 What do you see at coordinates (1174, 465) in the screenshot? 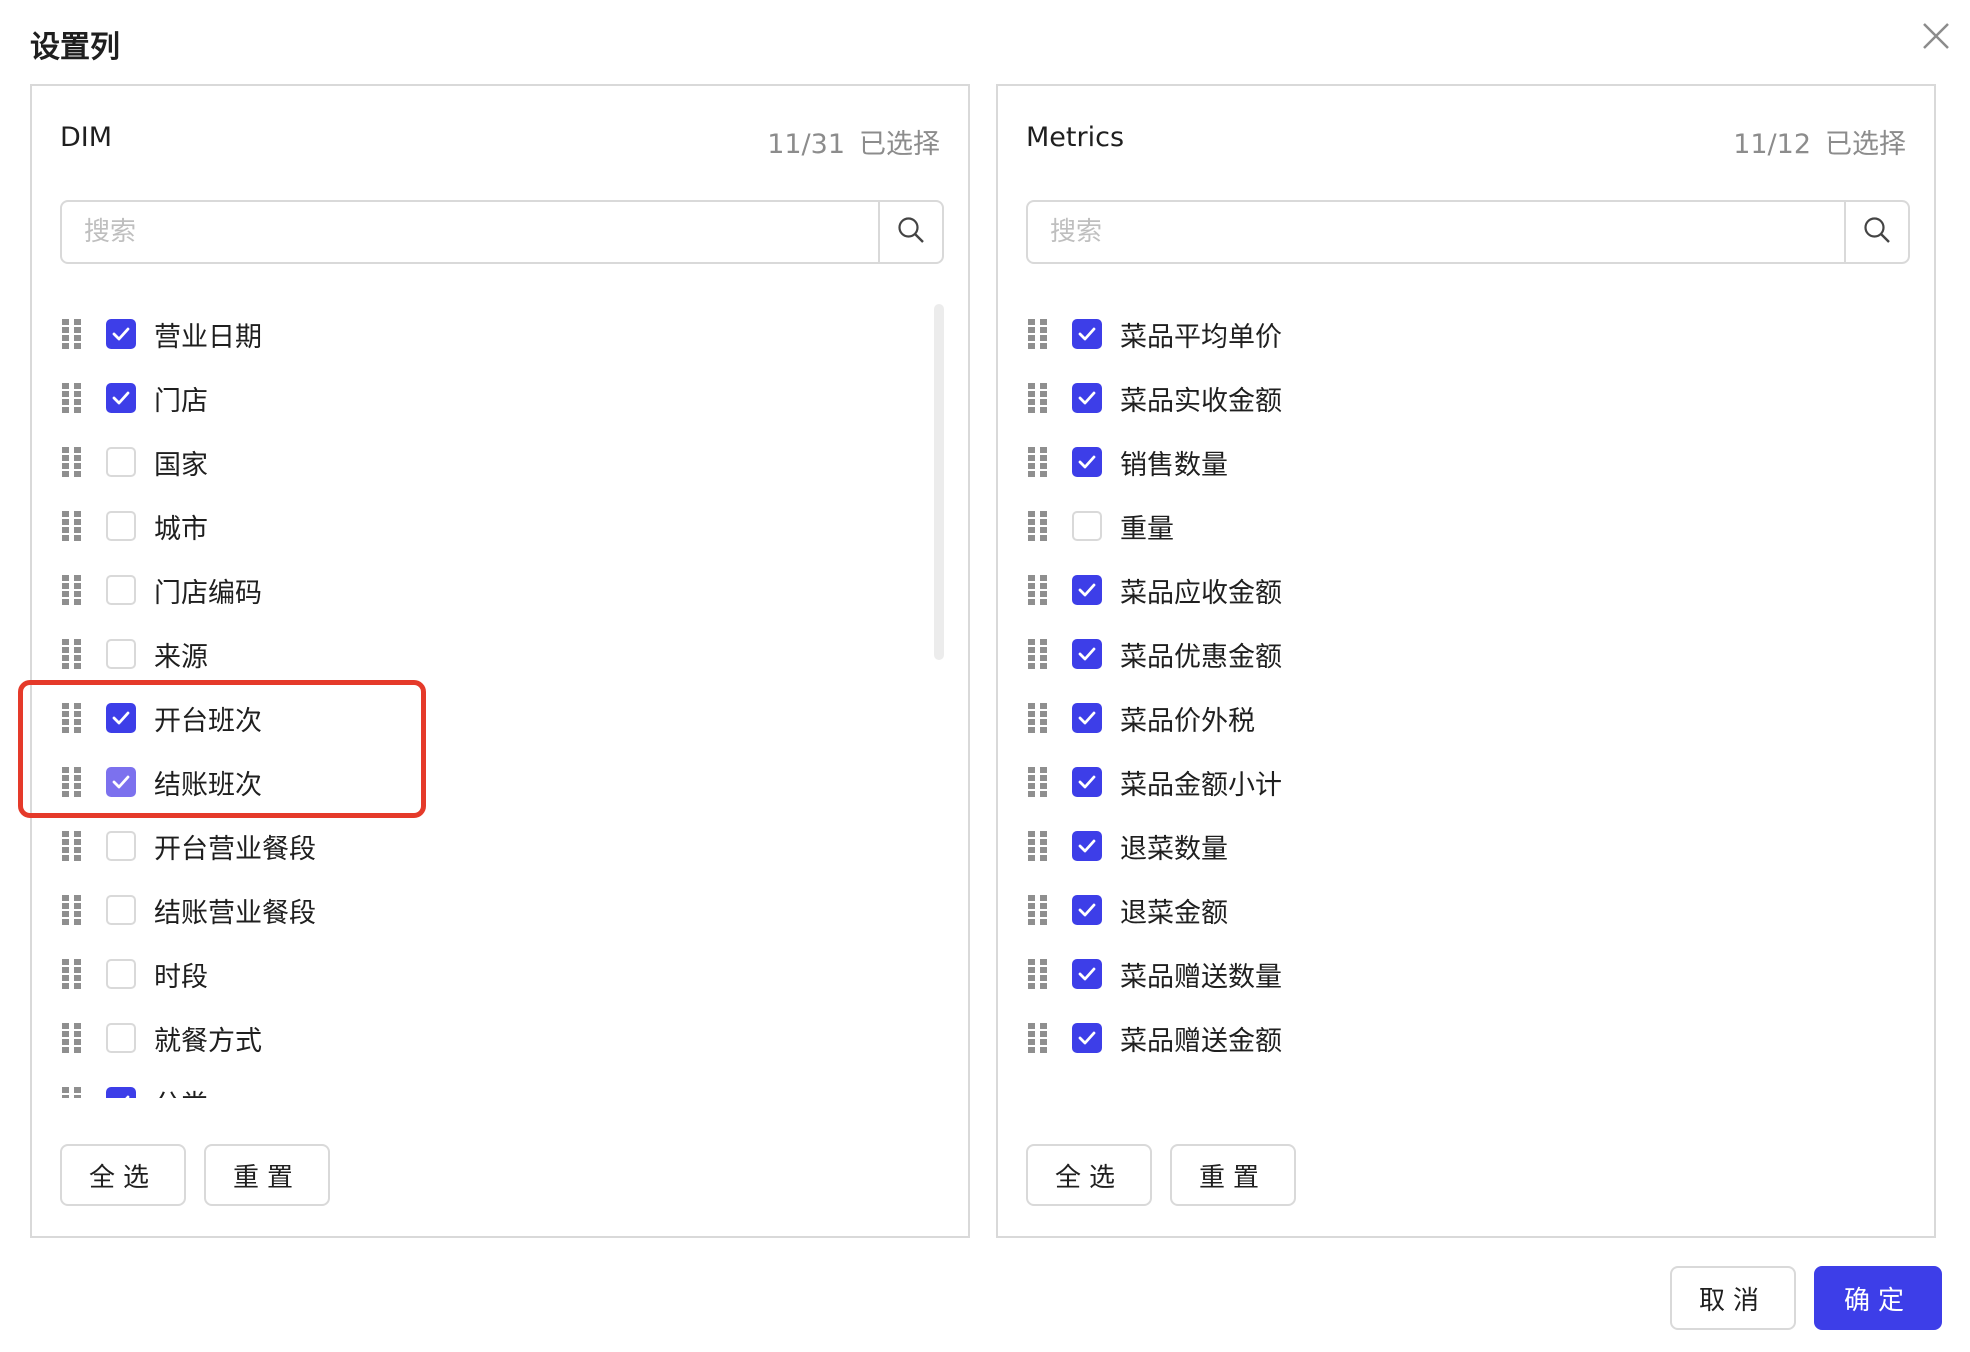
I see `metrics-item-label: 销售数量` at bounding box center [1174, 465].